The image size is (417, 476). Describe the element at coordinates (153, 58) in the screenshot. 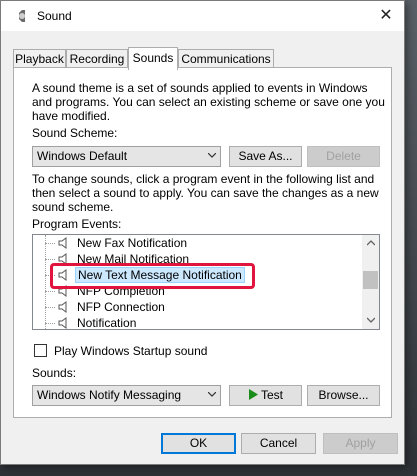

I see `tab-sounds: Sounds` at that location.